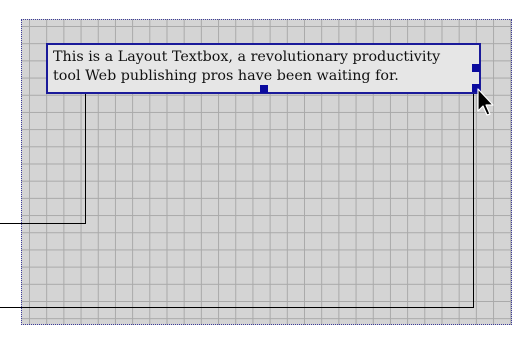 This screenshot has width=519, height=337. Describe the element at coordinates (264, 89) in the screenshot. I see `resize-handle-bottom` at that location.